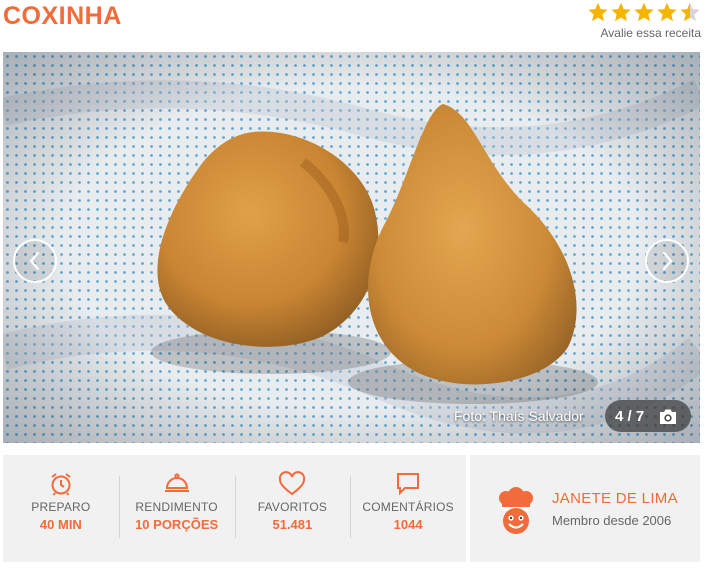 The width and height of the screenshot is (709, 569). I want to click on photo-counter-button: 4 / 7, so click(648, 416).